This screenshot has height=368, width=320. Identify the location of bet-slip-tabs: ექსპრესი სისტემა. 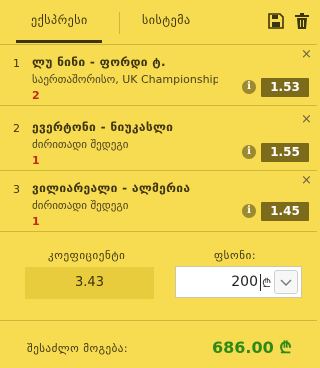
(158, 22).